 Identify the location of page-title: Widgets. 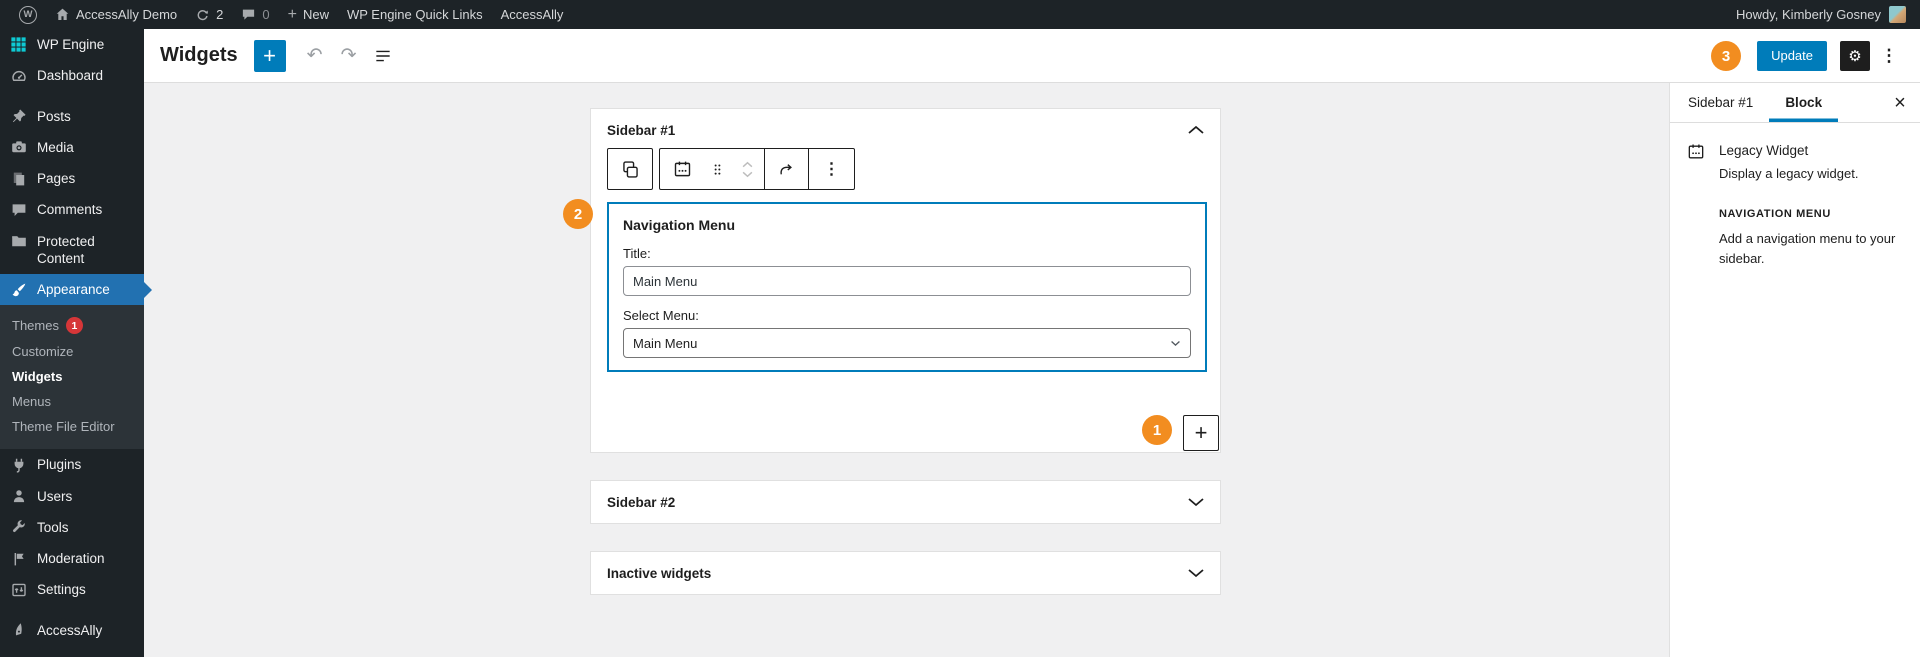
(199, 55).